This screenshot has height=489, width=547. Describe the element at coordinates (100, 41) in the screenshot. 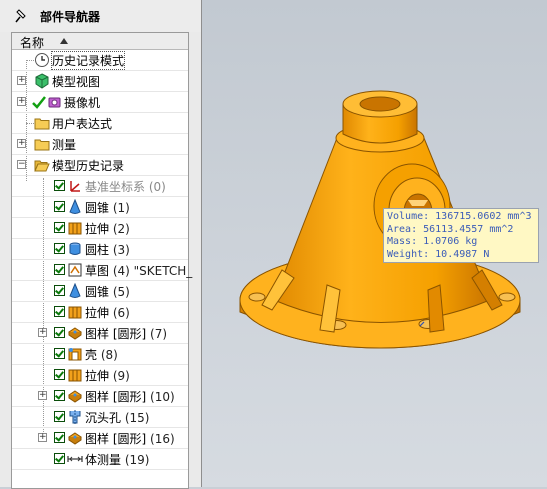

I see `name-column-header: 名称` at that location.